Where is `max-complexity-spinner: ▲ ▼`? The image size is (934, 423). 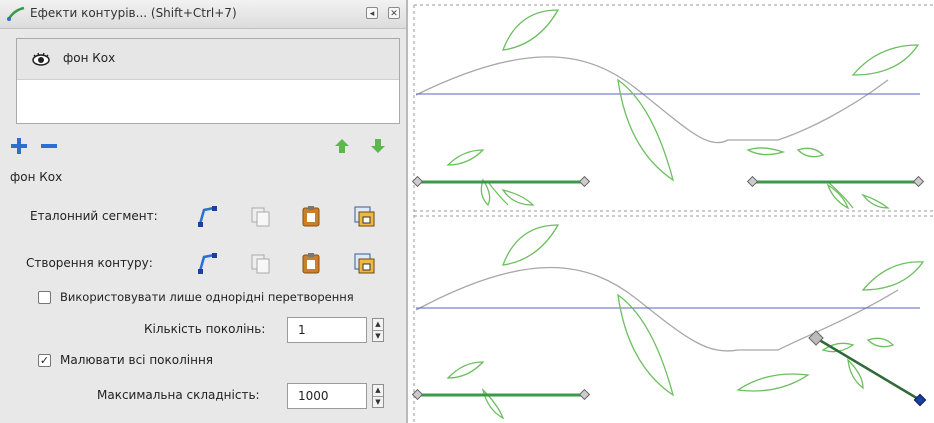
max-complexity-spinner: ▲ ▼ is located at coordinates (378, 396).